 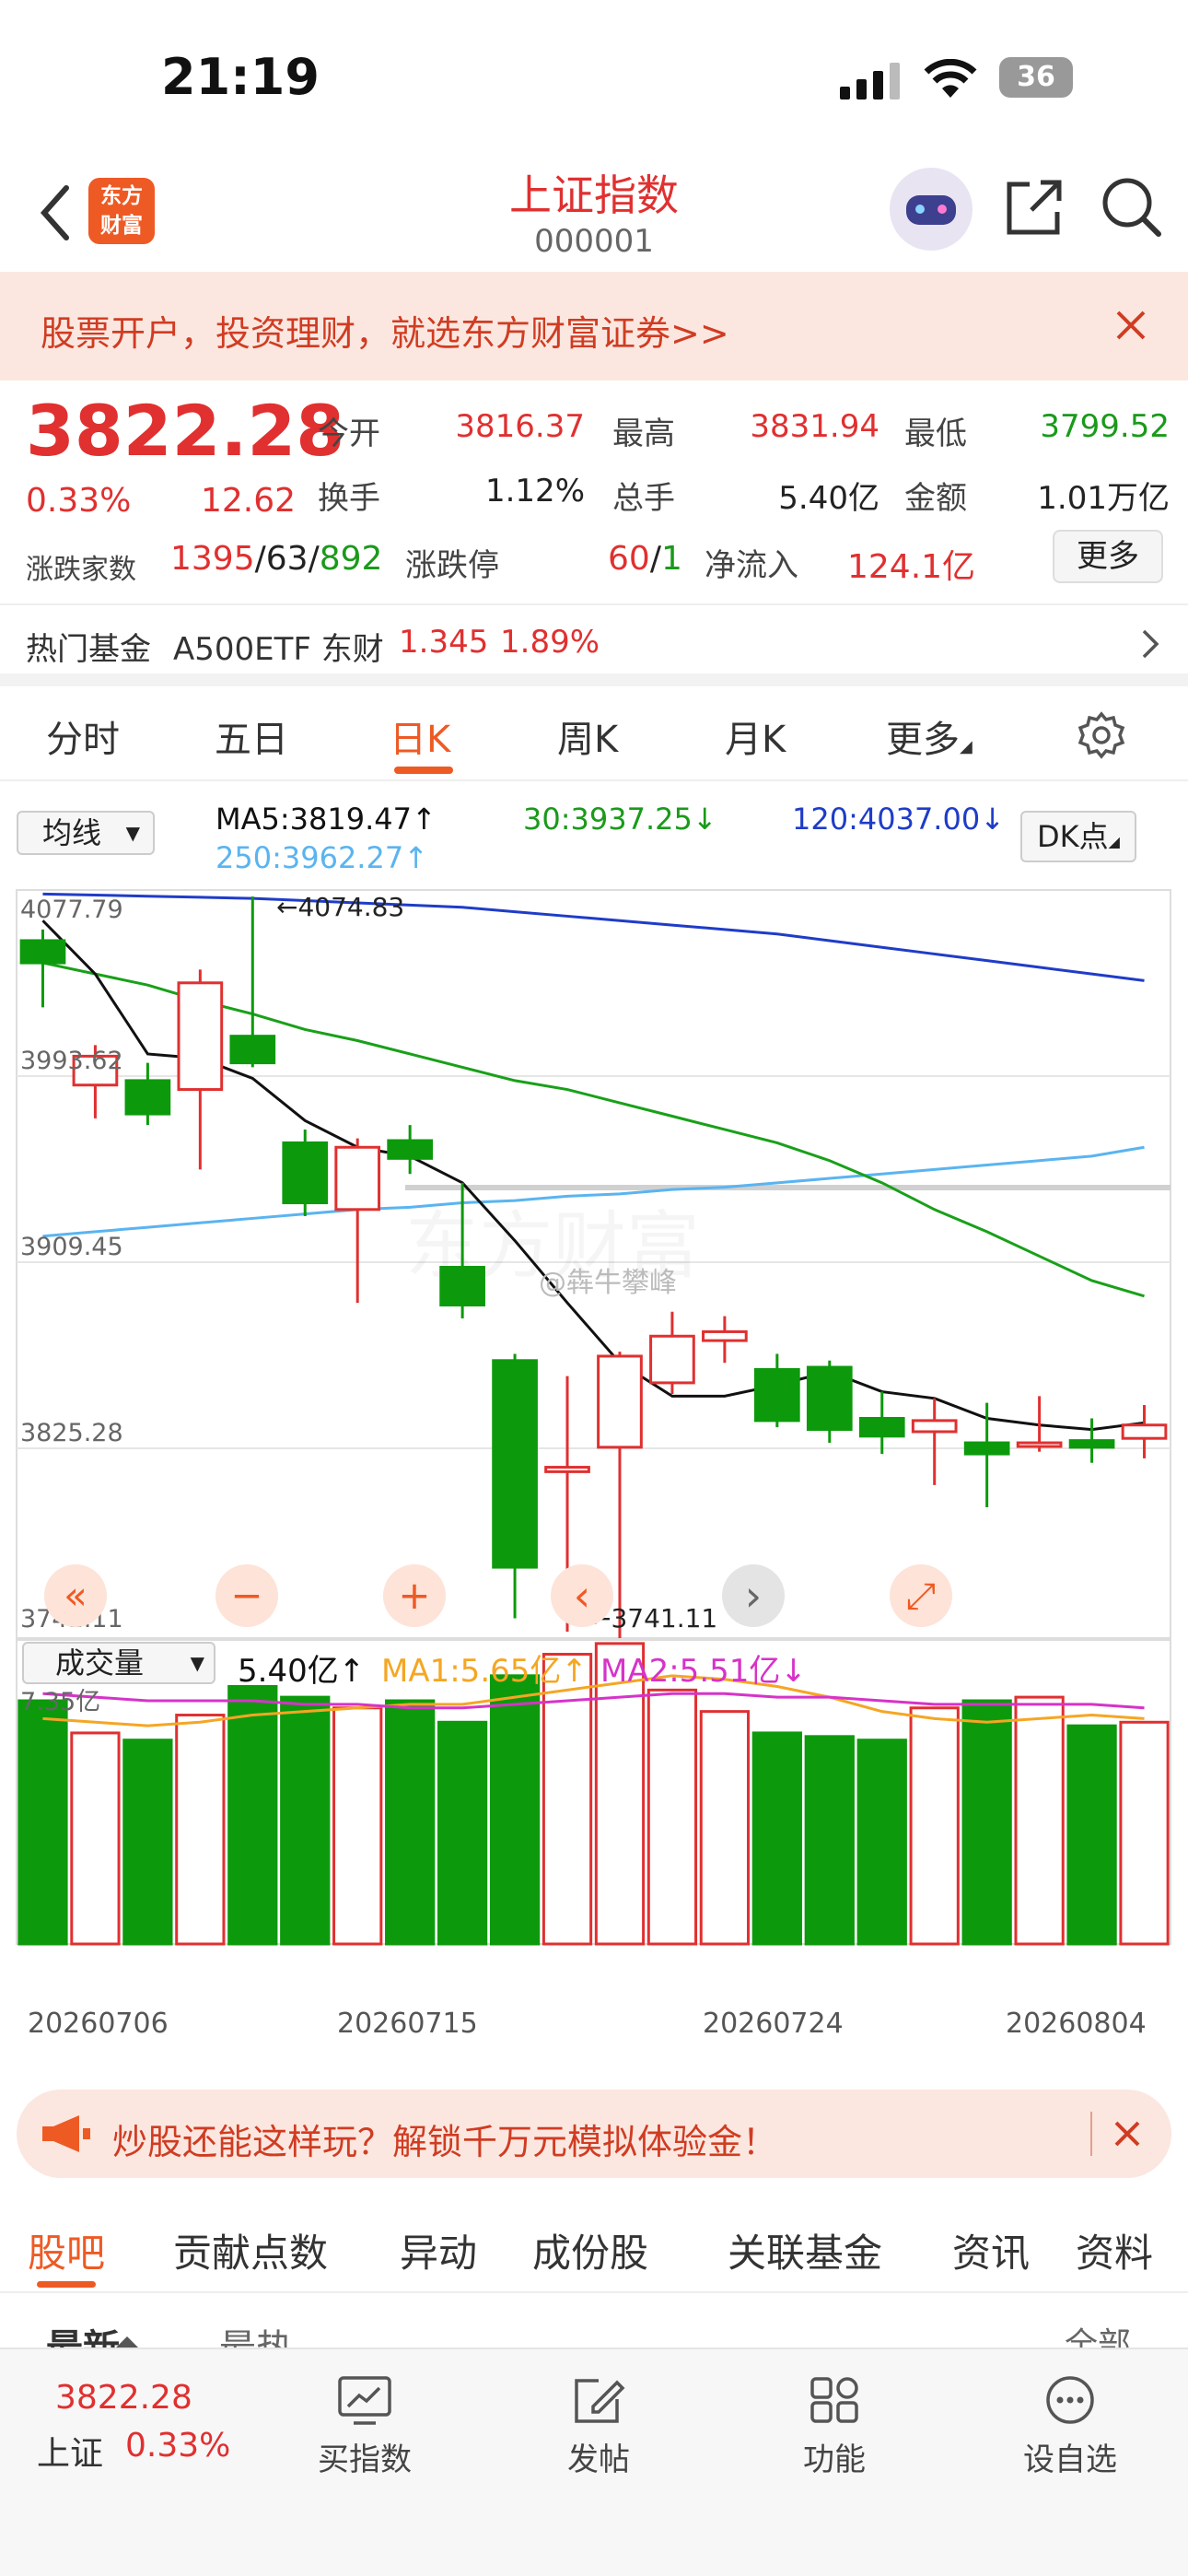 I want to click on tab-related-funds: 关联基金, so click(x=805, y=2250).